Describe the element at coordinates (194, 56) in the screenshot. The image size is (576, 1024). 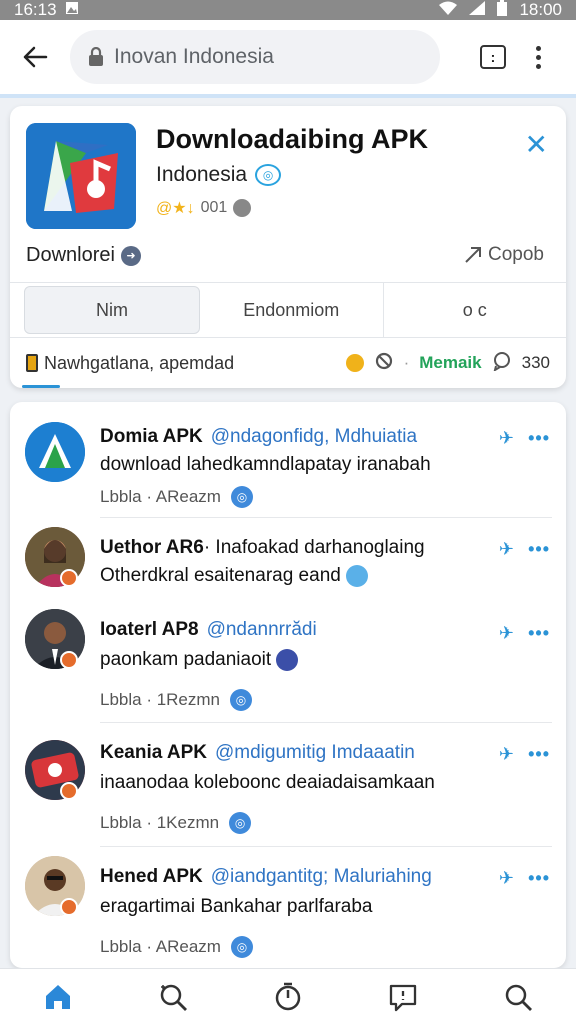
I see `url-text: Inovan Indonesia` at that location.